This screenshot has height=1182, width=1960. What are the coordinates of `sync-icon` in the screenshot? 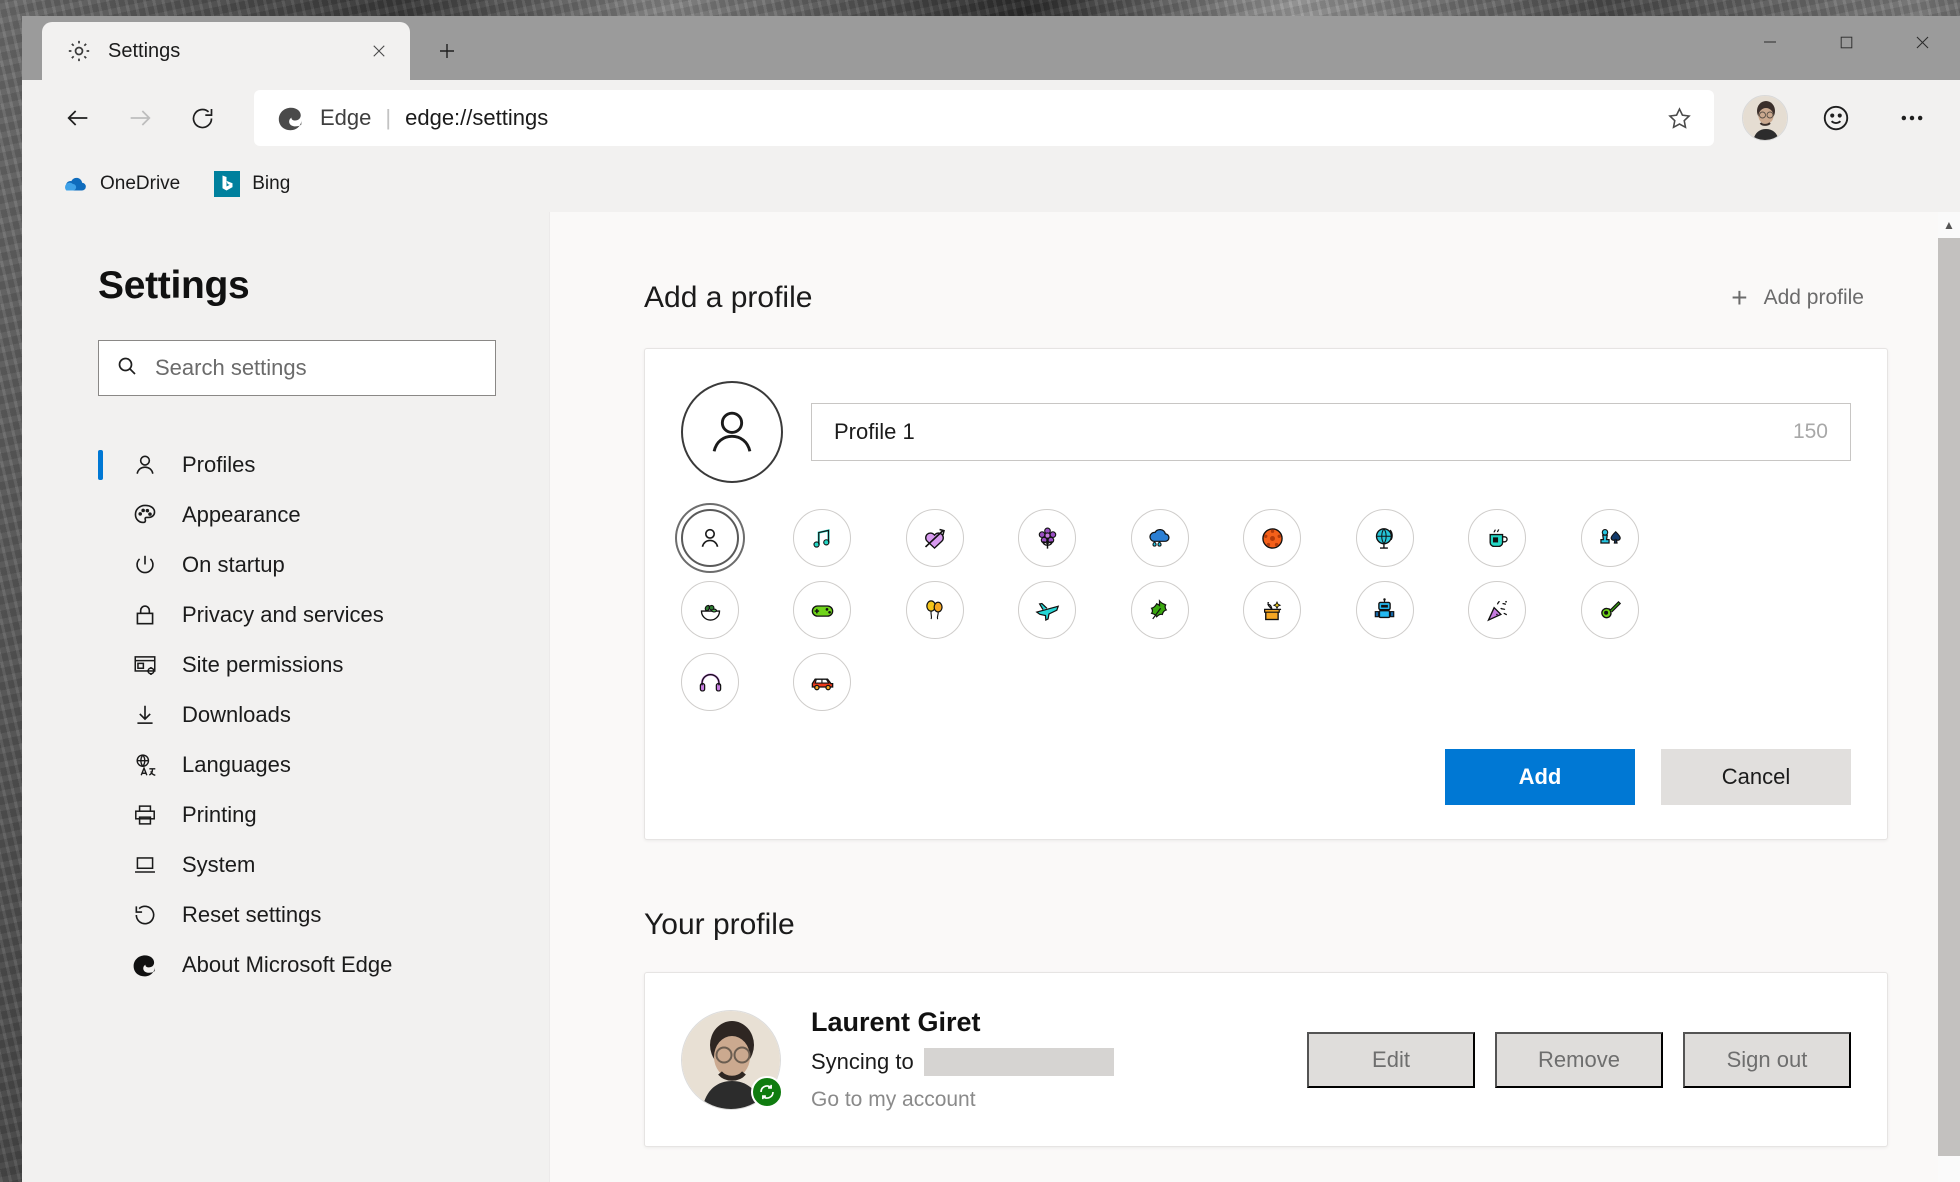 It's located at (767, 1091).